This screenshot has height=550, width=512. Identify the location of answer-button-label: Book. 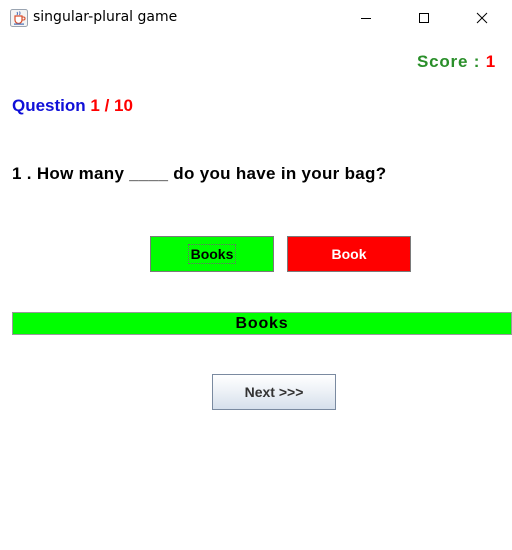
(349, 254).